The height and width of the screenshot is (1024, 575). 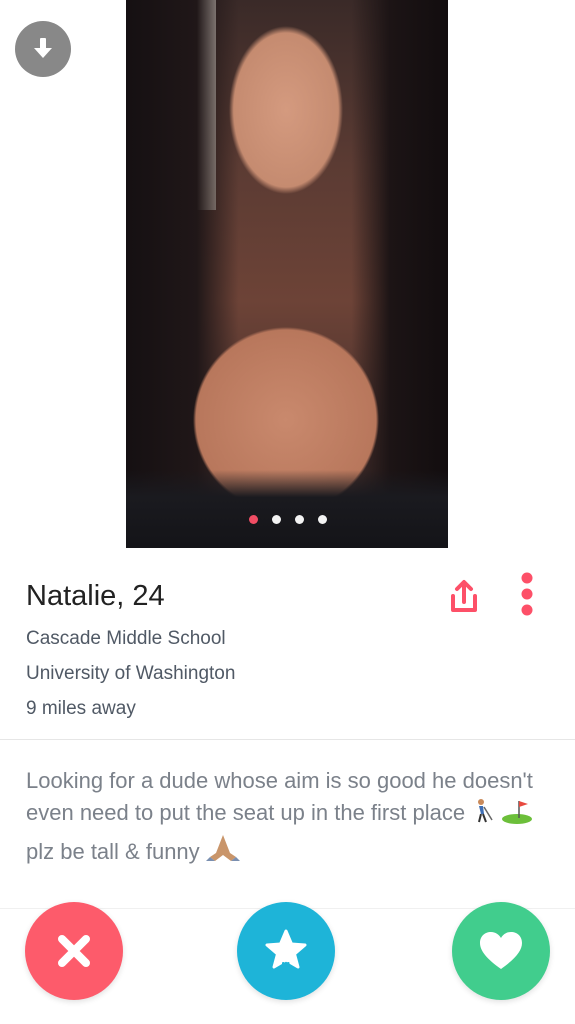 What do you see at coordinates (222, 852) in the screenshot?
I see `folded-hands-emoji` at bounding box center [222, 852].